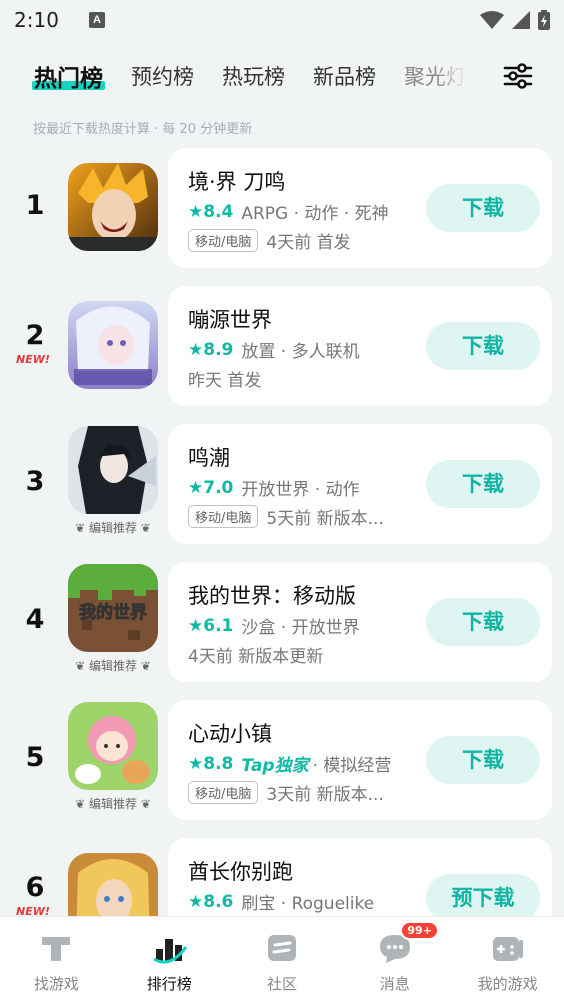 This screenshot has height=1004, width=564. What do you see at coordinates (308, 904) in the screenshot?
I see `game-tags: 刷宝 · Roguelike` at bounding box center [308, 904].